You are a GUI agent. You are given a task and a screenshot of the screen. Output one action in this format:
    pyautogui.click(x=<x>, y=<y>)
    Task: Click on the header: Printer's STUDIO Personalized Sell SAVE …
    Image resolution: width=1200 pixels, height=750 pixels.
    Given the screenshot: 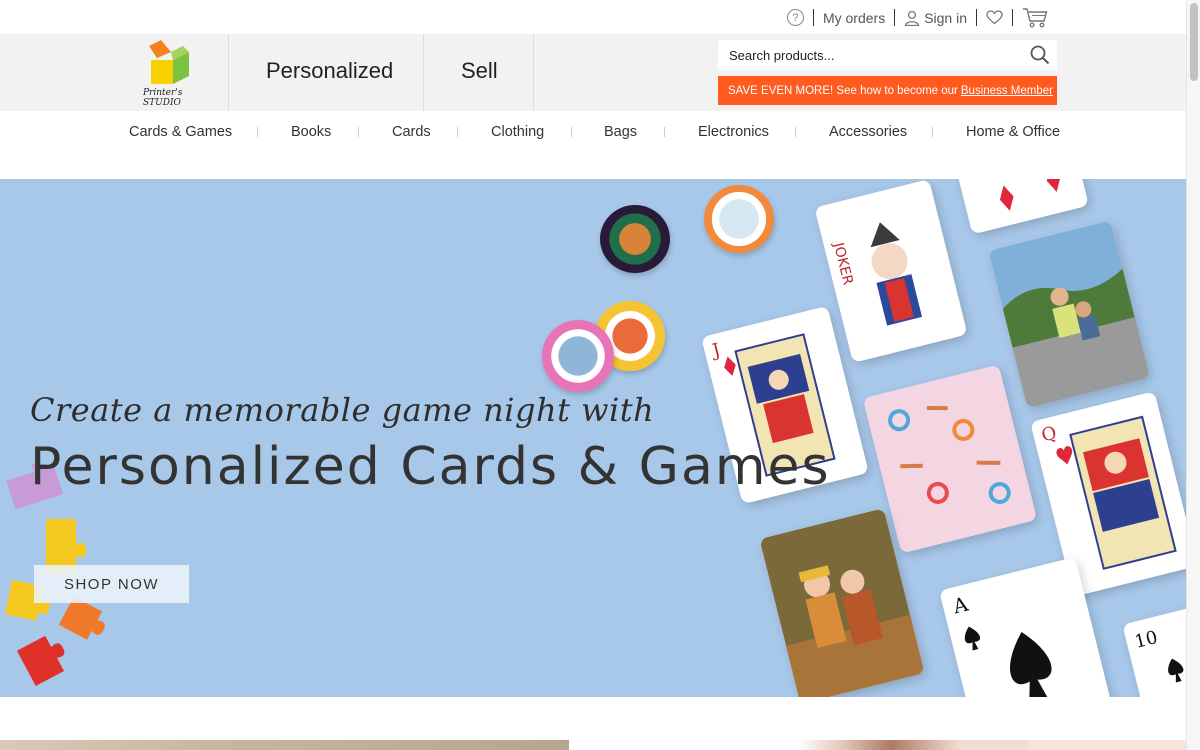 What is the action you would take?
    pyautogui.click(x=593, y=72)
    